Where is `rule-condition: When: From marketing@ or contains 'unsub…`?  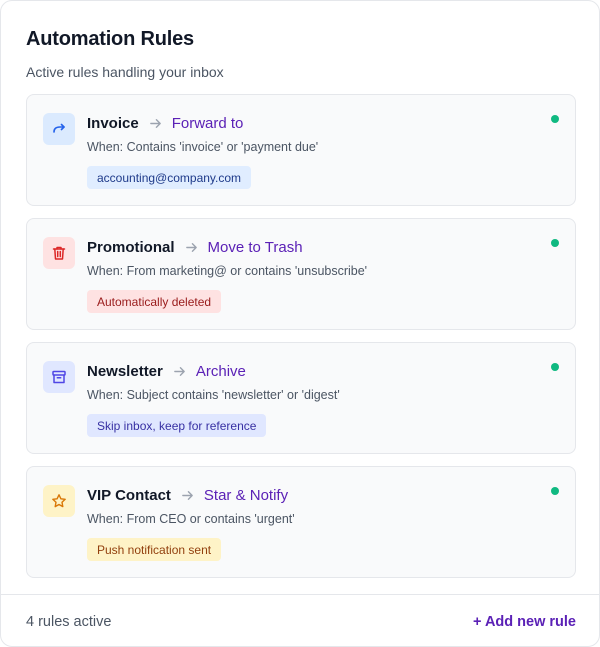
rule-condition: When: From marketing@ or contains 'unsub… is located at coordinates (227, 271).